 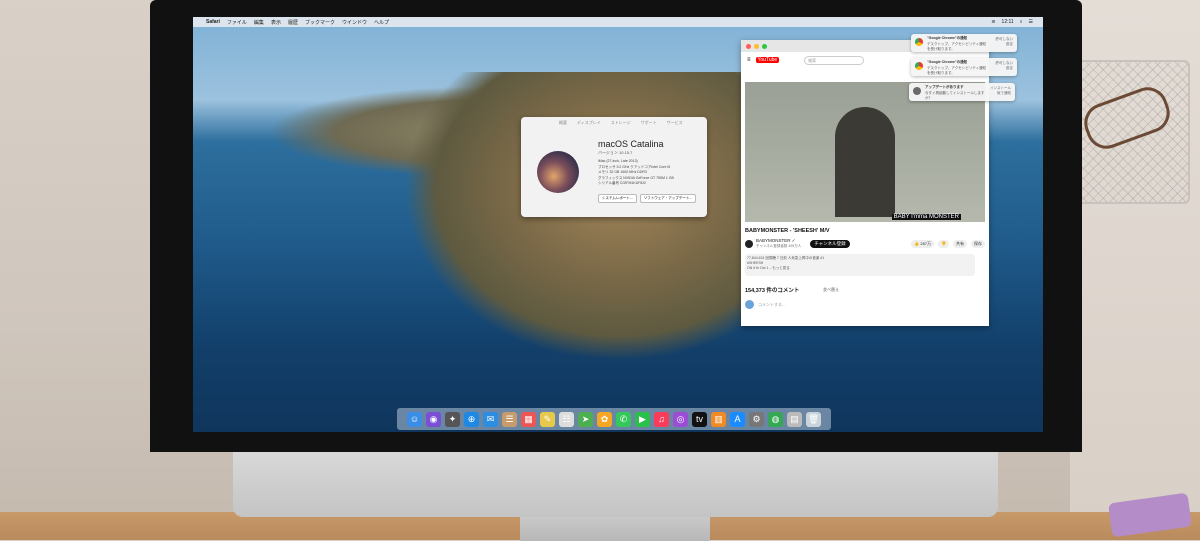 What do you see at coordinates (830, 243) in the screenshot?
I see `subscribe-button: チャンネル登録` at bounding box center [830, 243].